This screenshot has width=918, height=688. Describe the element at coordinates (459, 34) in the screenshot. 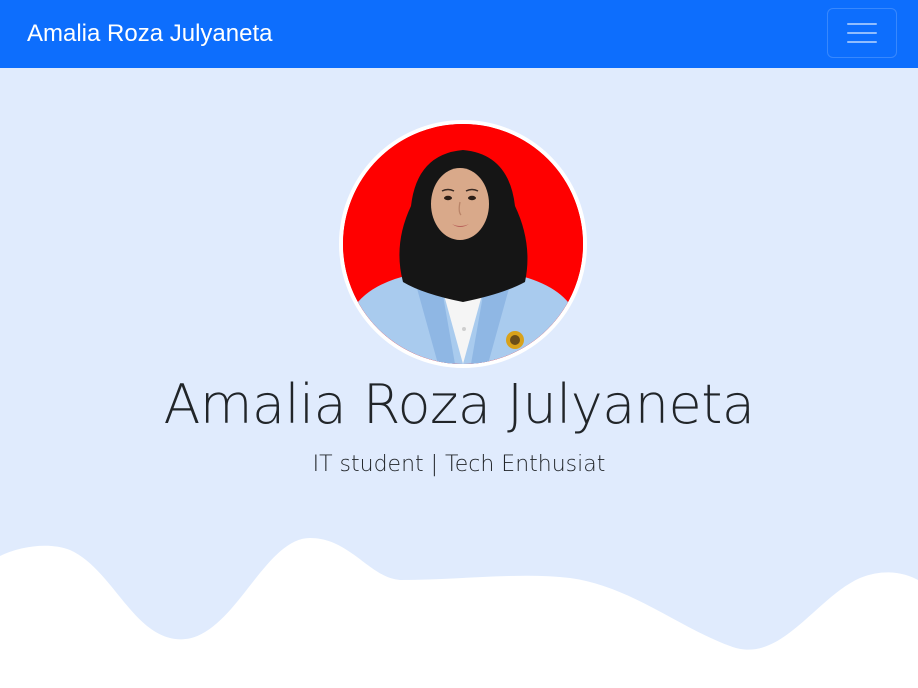

I see `navbar: Amalia Roza Julyaneta` at that location.